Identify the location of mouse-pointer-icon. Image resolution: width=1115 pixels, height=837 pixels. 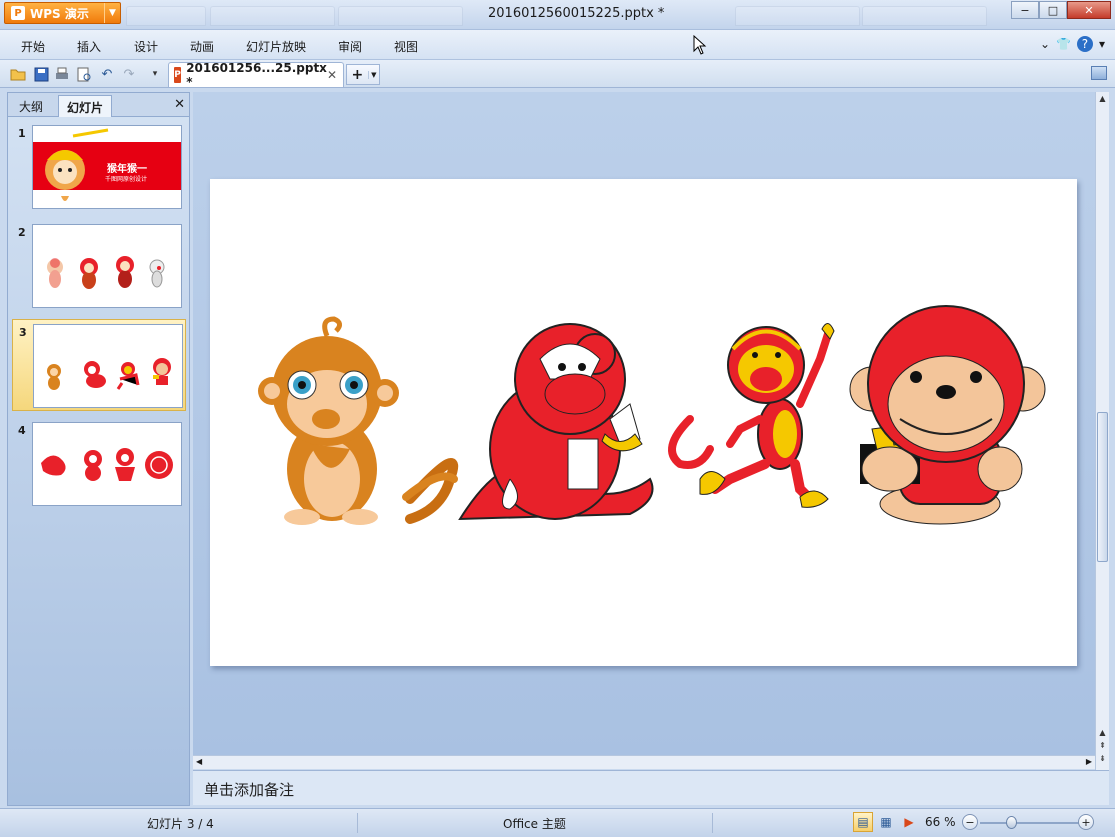
(700, 45).